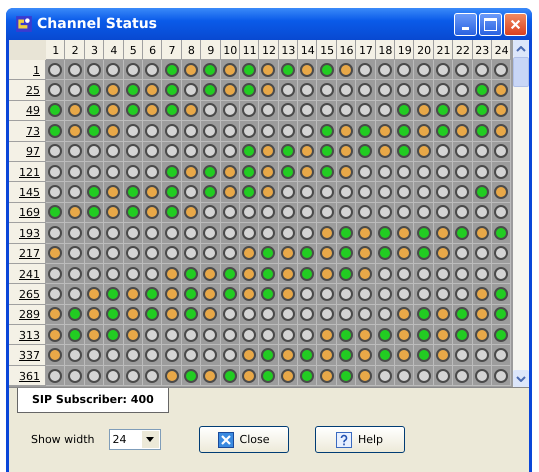 This screenshot has width=539, height=472. I want to click on row-header: 337, so click(27, 355).